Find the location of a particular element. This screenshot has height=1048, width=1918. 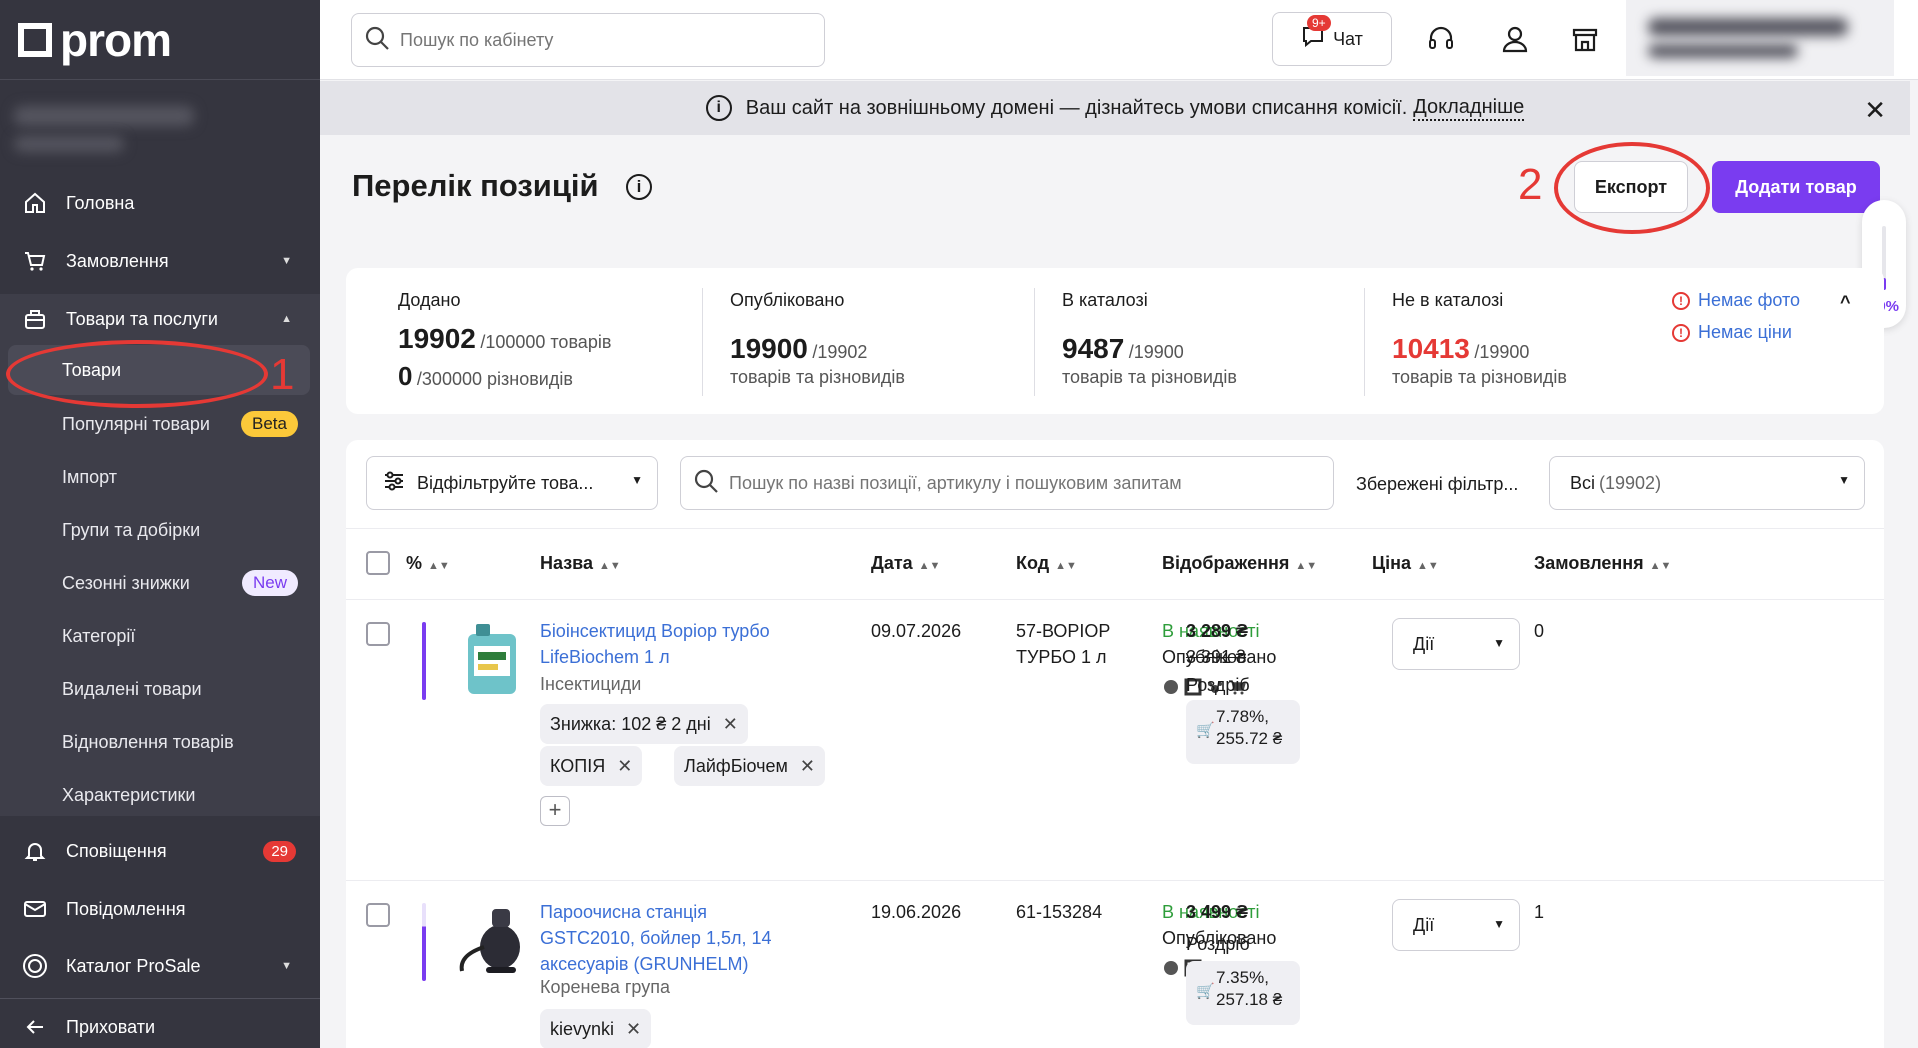

stat-published-value: 19900 is located at coordinates (769, 348).